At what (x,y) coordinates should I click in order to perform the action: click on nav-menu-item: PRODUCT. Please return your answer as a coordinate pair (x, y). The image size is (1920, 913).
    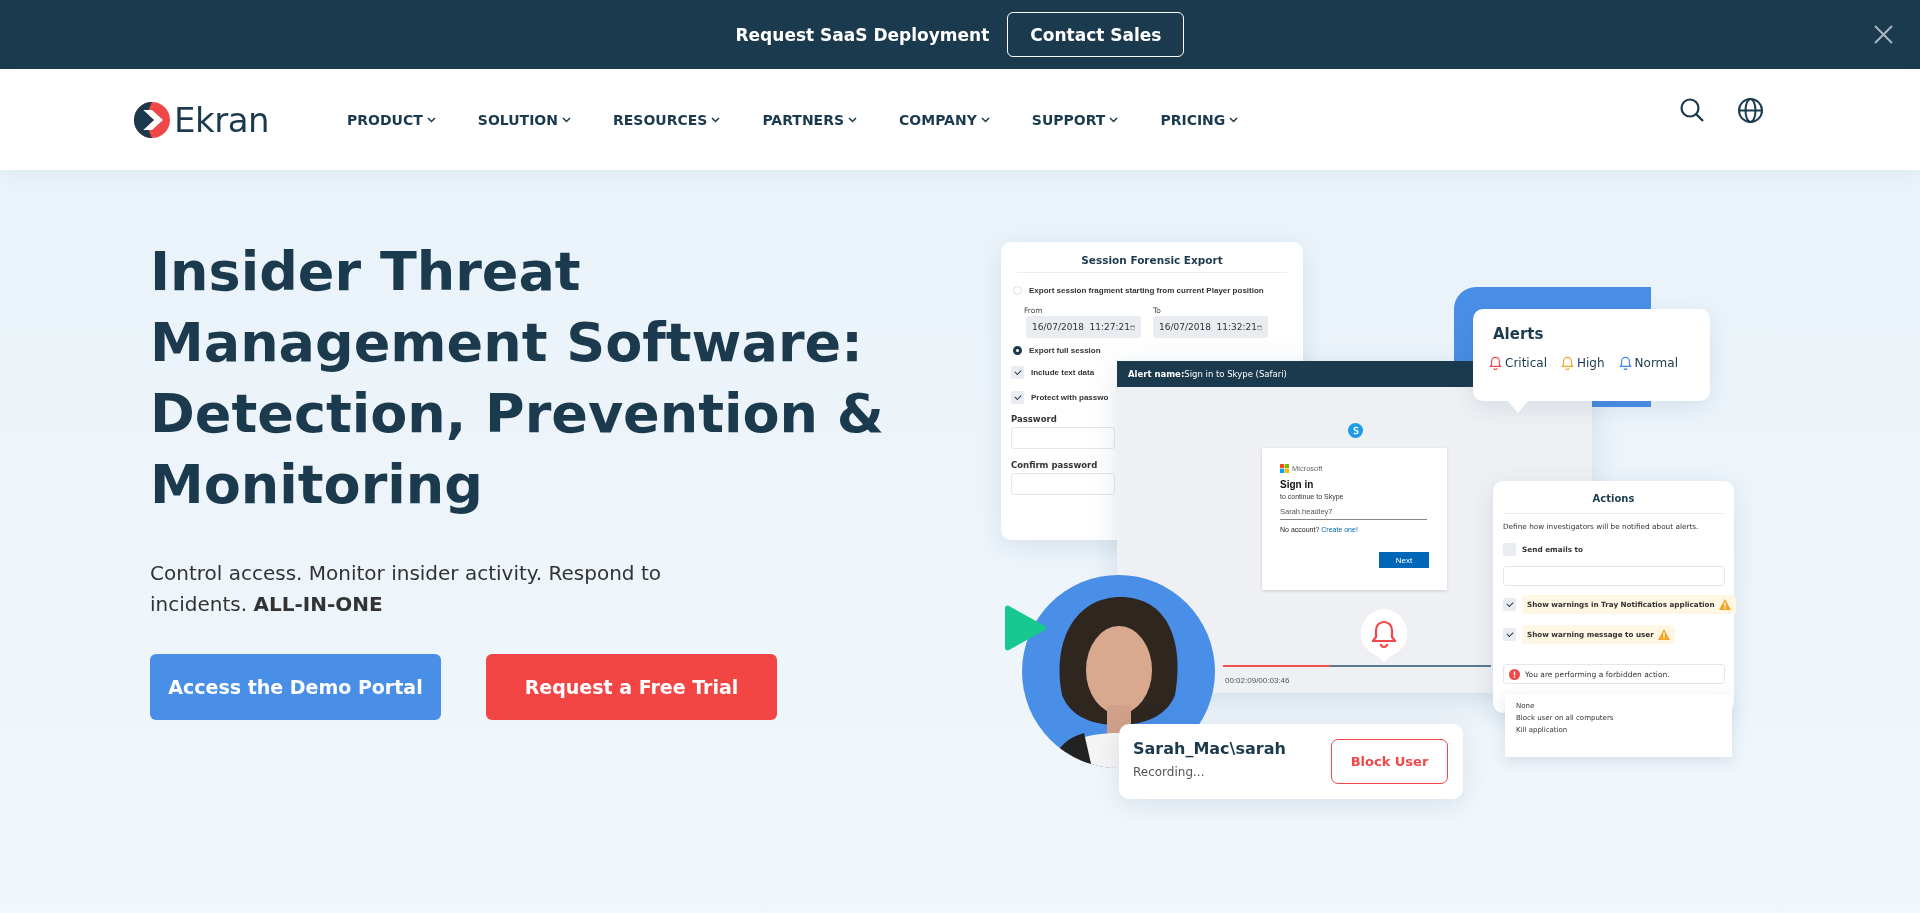
    Looking at the image, I should click on (391, 119).